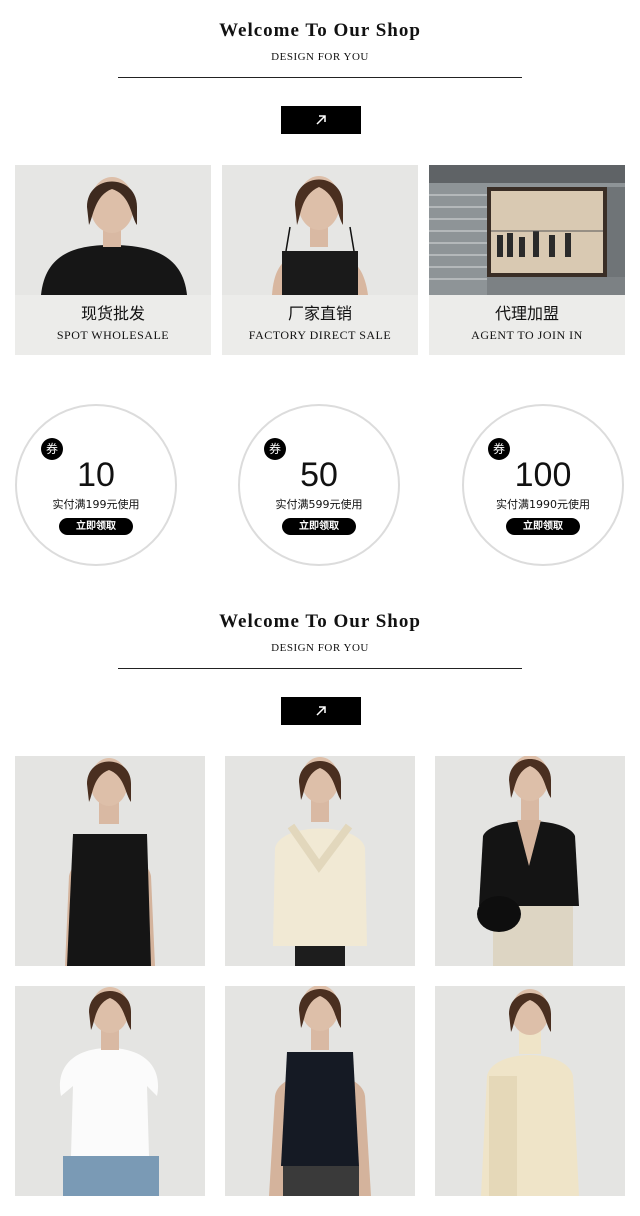 This screenshot has height=1216, width=640. What do you see at coordinates (96, 504) in the screenshot?
I see `coupon-condition: 实付满199元使用` at bounding box center [96, 504].